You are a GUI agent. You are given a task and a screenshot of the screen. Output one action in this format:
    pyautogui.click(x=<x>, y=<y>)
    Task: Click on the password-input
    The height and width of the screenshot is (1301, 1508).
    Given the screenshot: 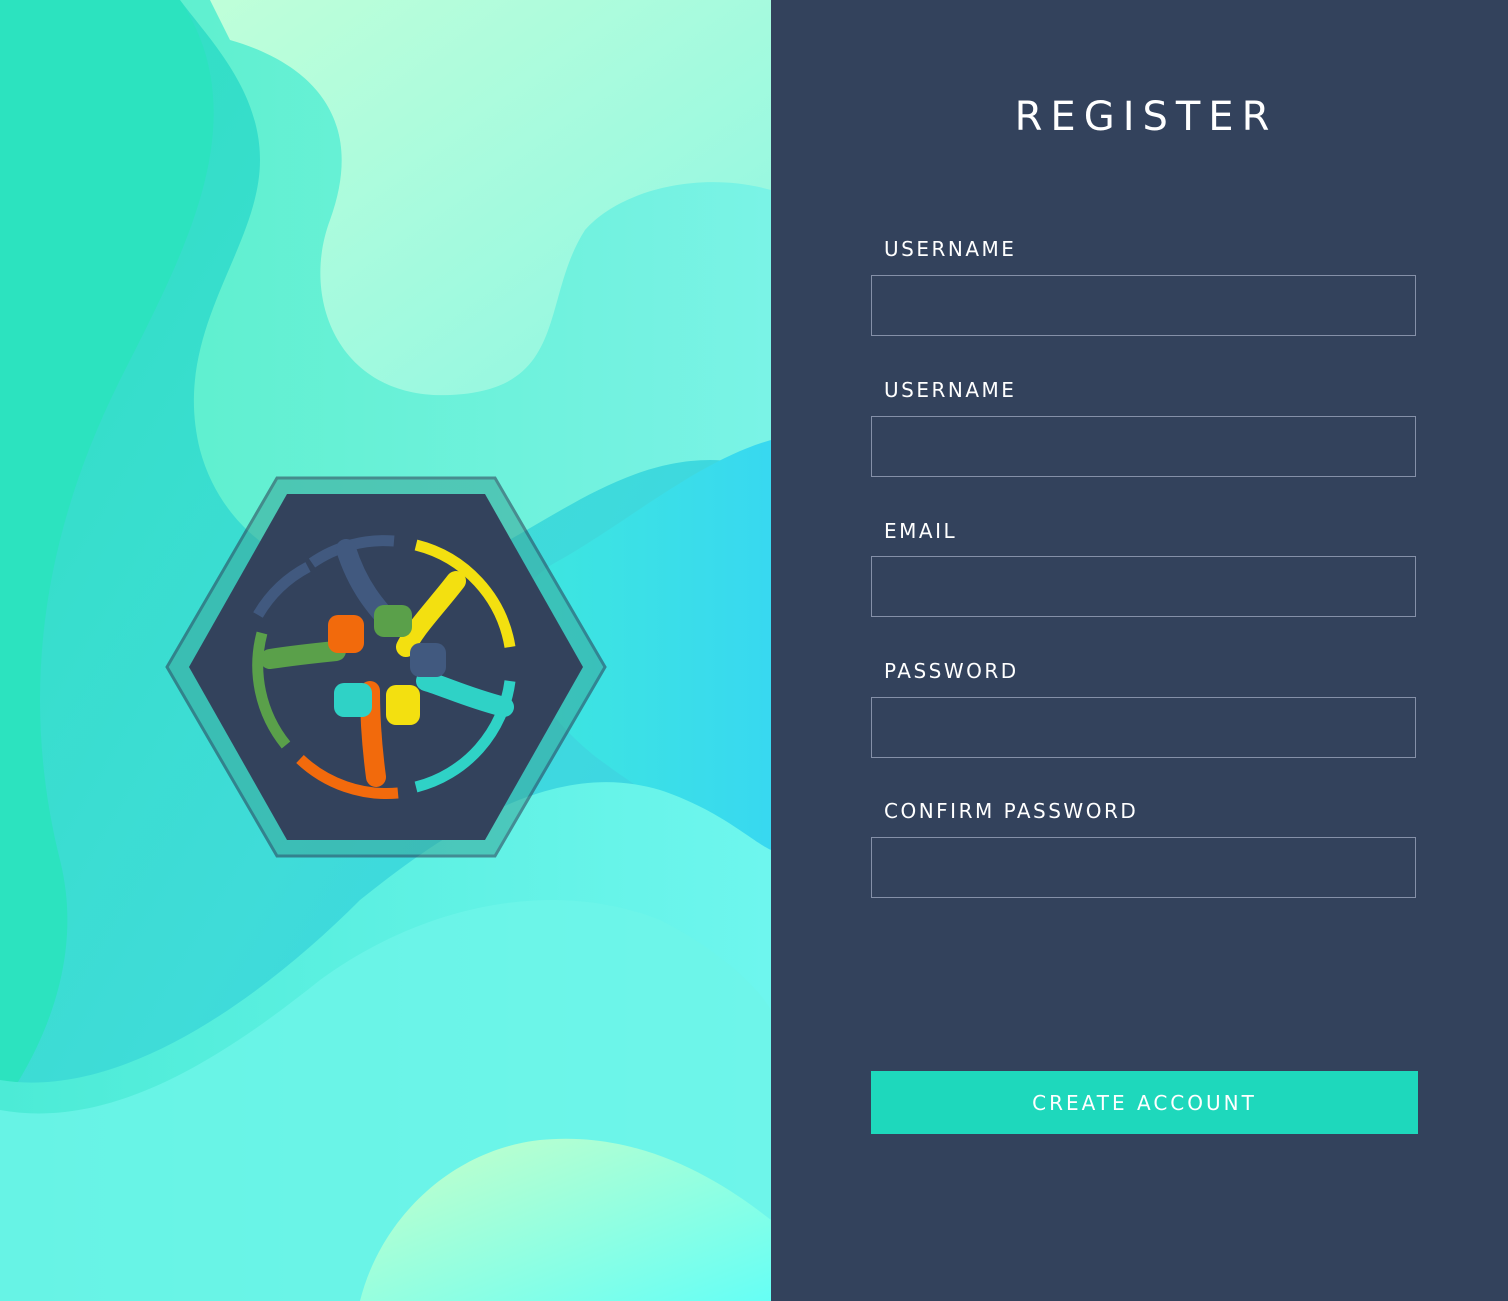 What is the action you would take?
    pyautogui.click(x=1143, y=727)
    